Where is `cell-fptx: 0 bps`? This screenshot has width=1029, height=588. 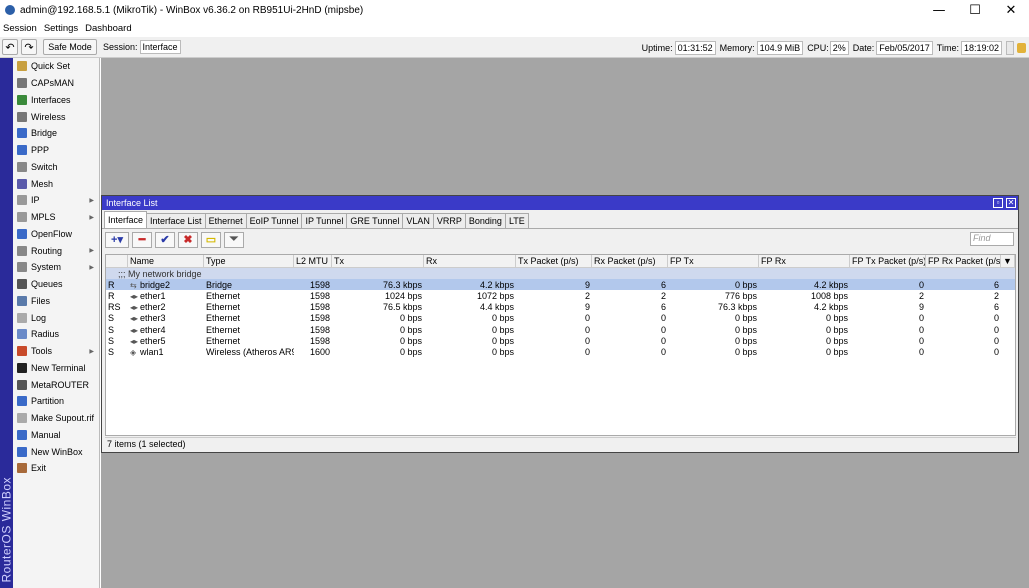 cell-fptx: 0 bps is located at coordinates (745, 329).